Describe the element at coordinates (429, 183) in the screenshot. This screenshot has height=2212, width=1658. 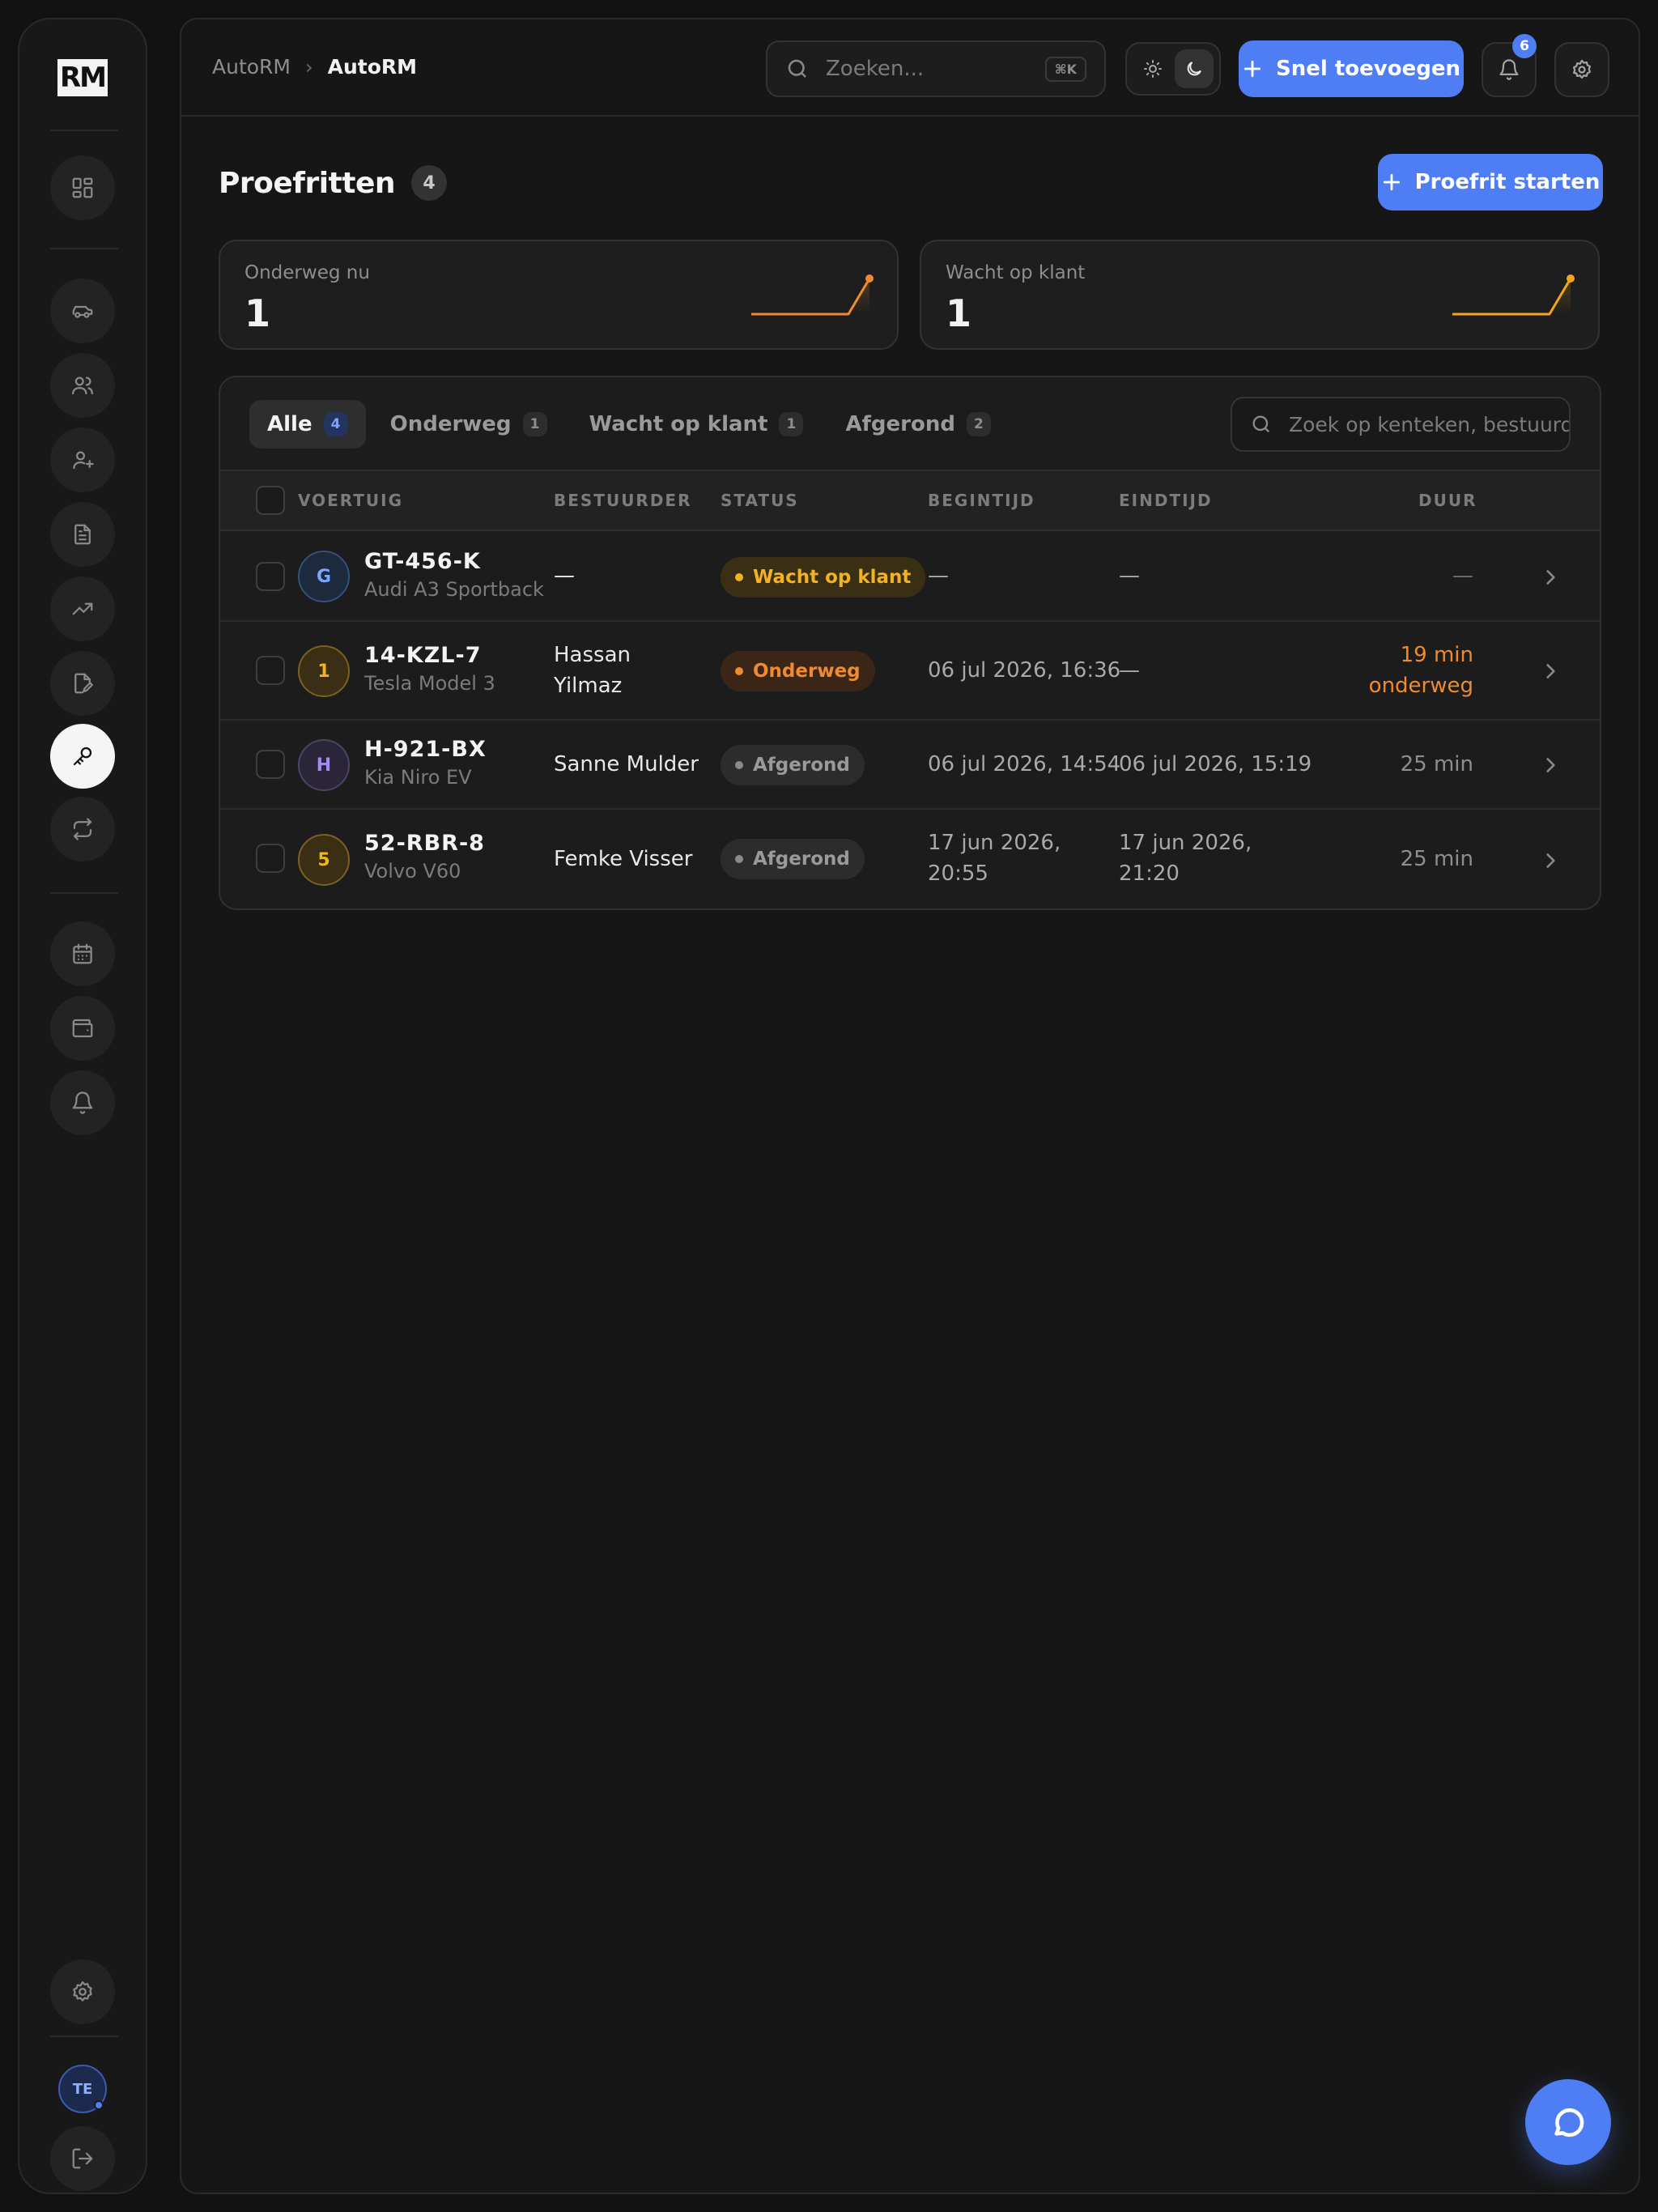
I see `page-count-badge: 4` at that location.